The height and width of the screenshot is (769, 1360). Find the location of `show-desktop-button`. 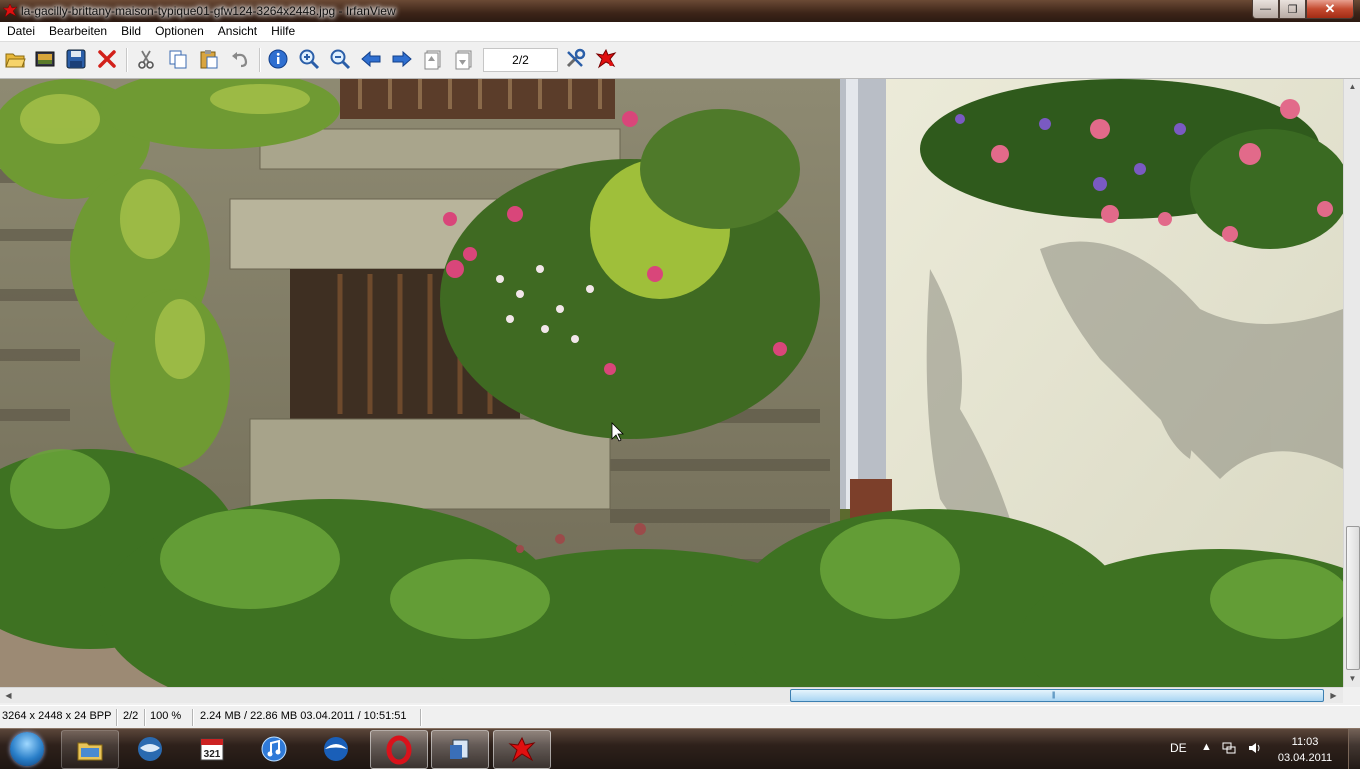

show-desktop-button is located at coordinates (1354, 749).